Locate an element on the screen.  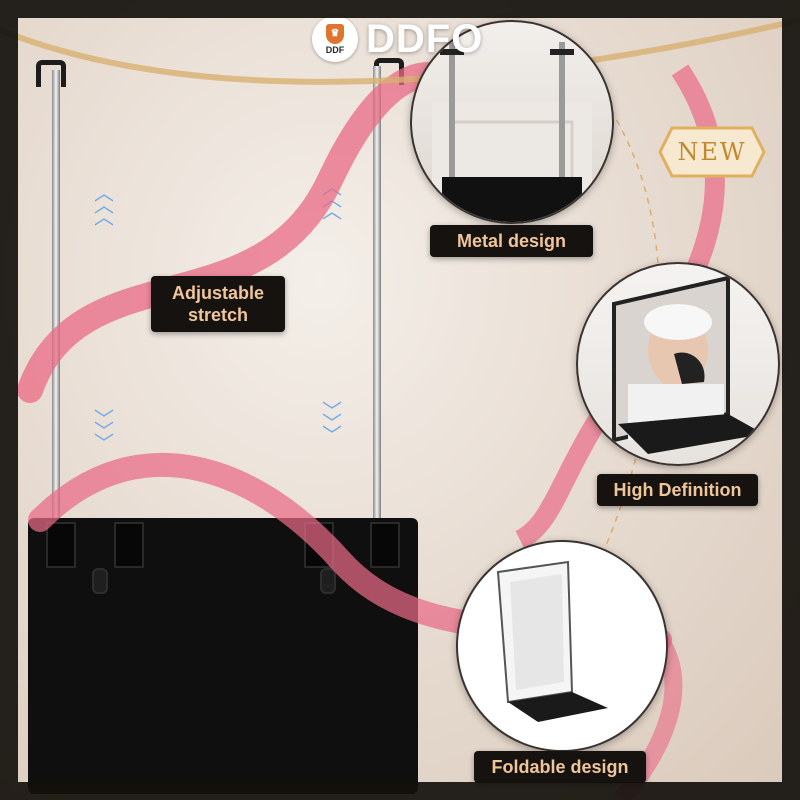
left-door-hook is located at coordinates (51, 73).